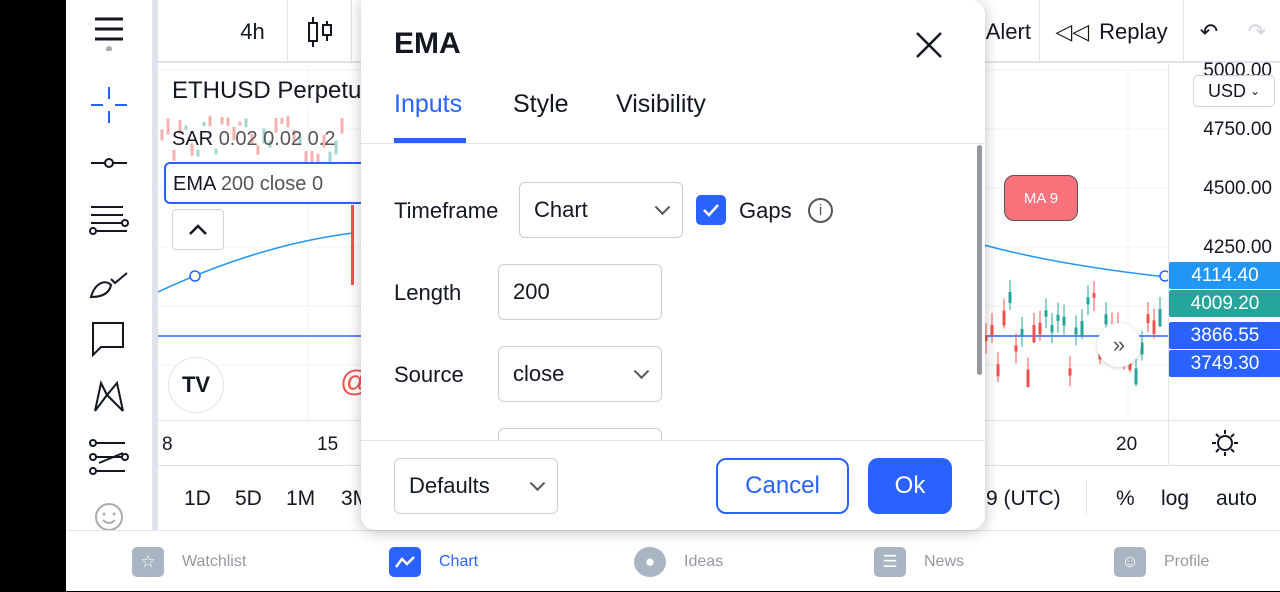  What do you see at coordinates (1041, 198) in the screenshot?
I see `ma-label: MA 9` at bounding box center [1041, 198].